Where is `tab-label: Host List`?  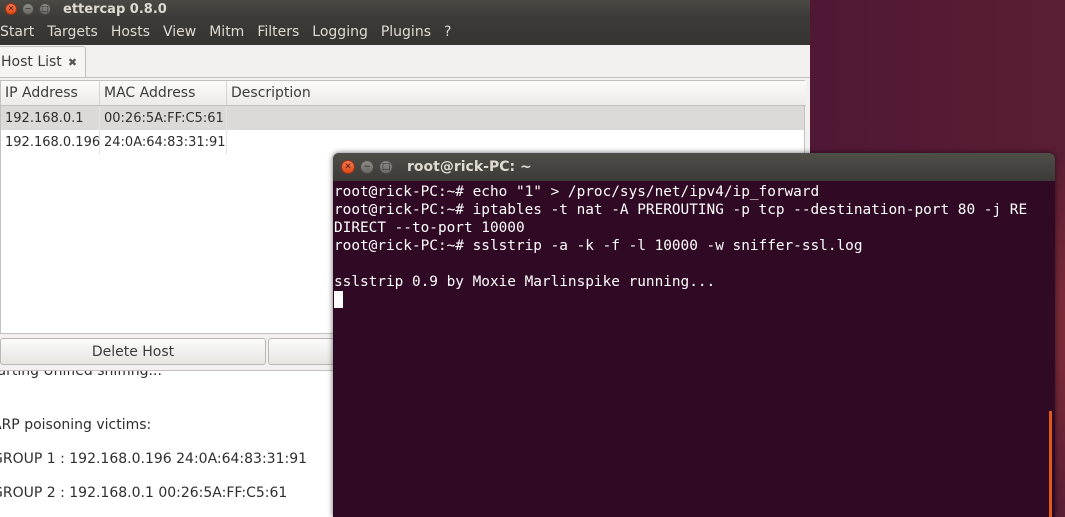 tab-label: Host List is located at coordinates (31, 62).